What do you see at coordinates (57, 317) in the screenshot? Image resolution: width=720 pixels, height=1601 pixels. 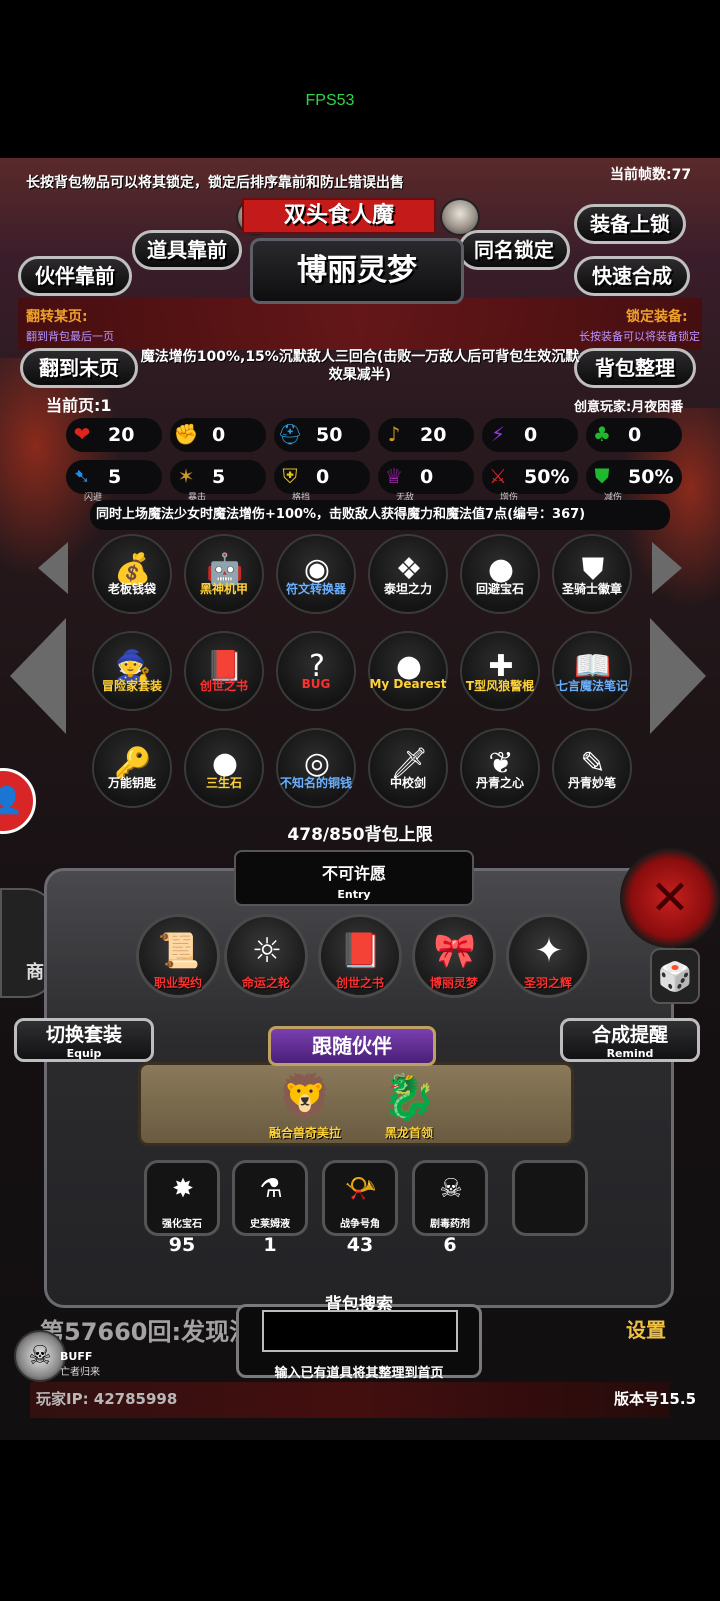 I see `flip-page-title: 翻转某页:` at bounding box center [57, 317].